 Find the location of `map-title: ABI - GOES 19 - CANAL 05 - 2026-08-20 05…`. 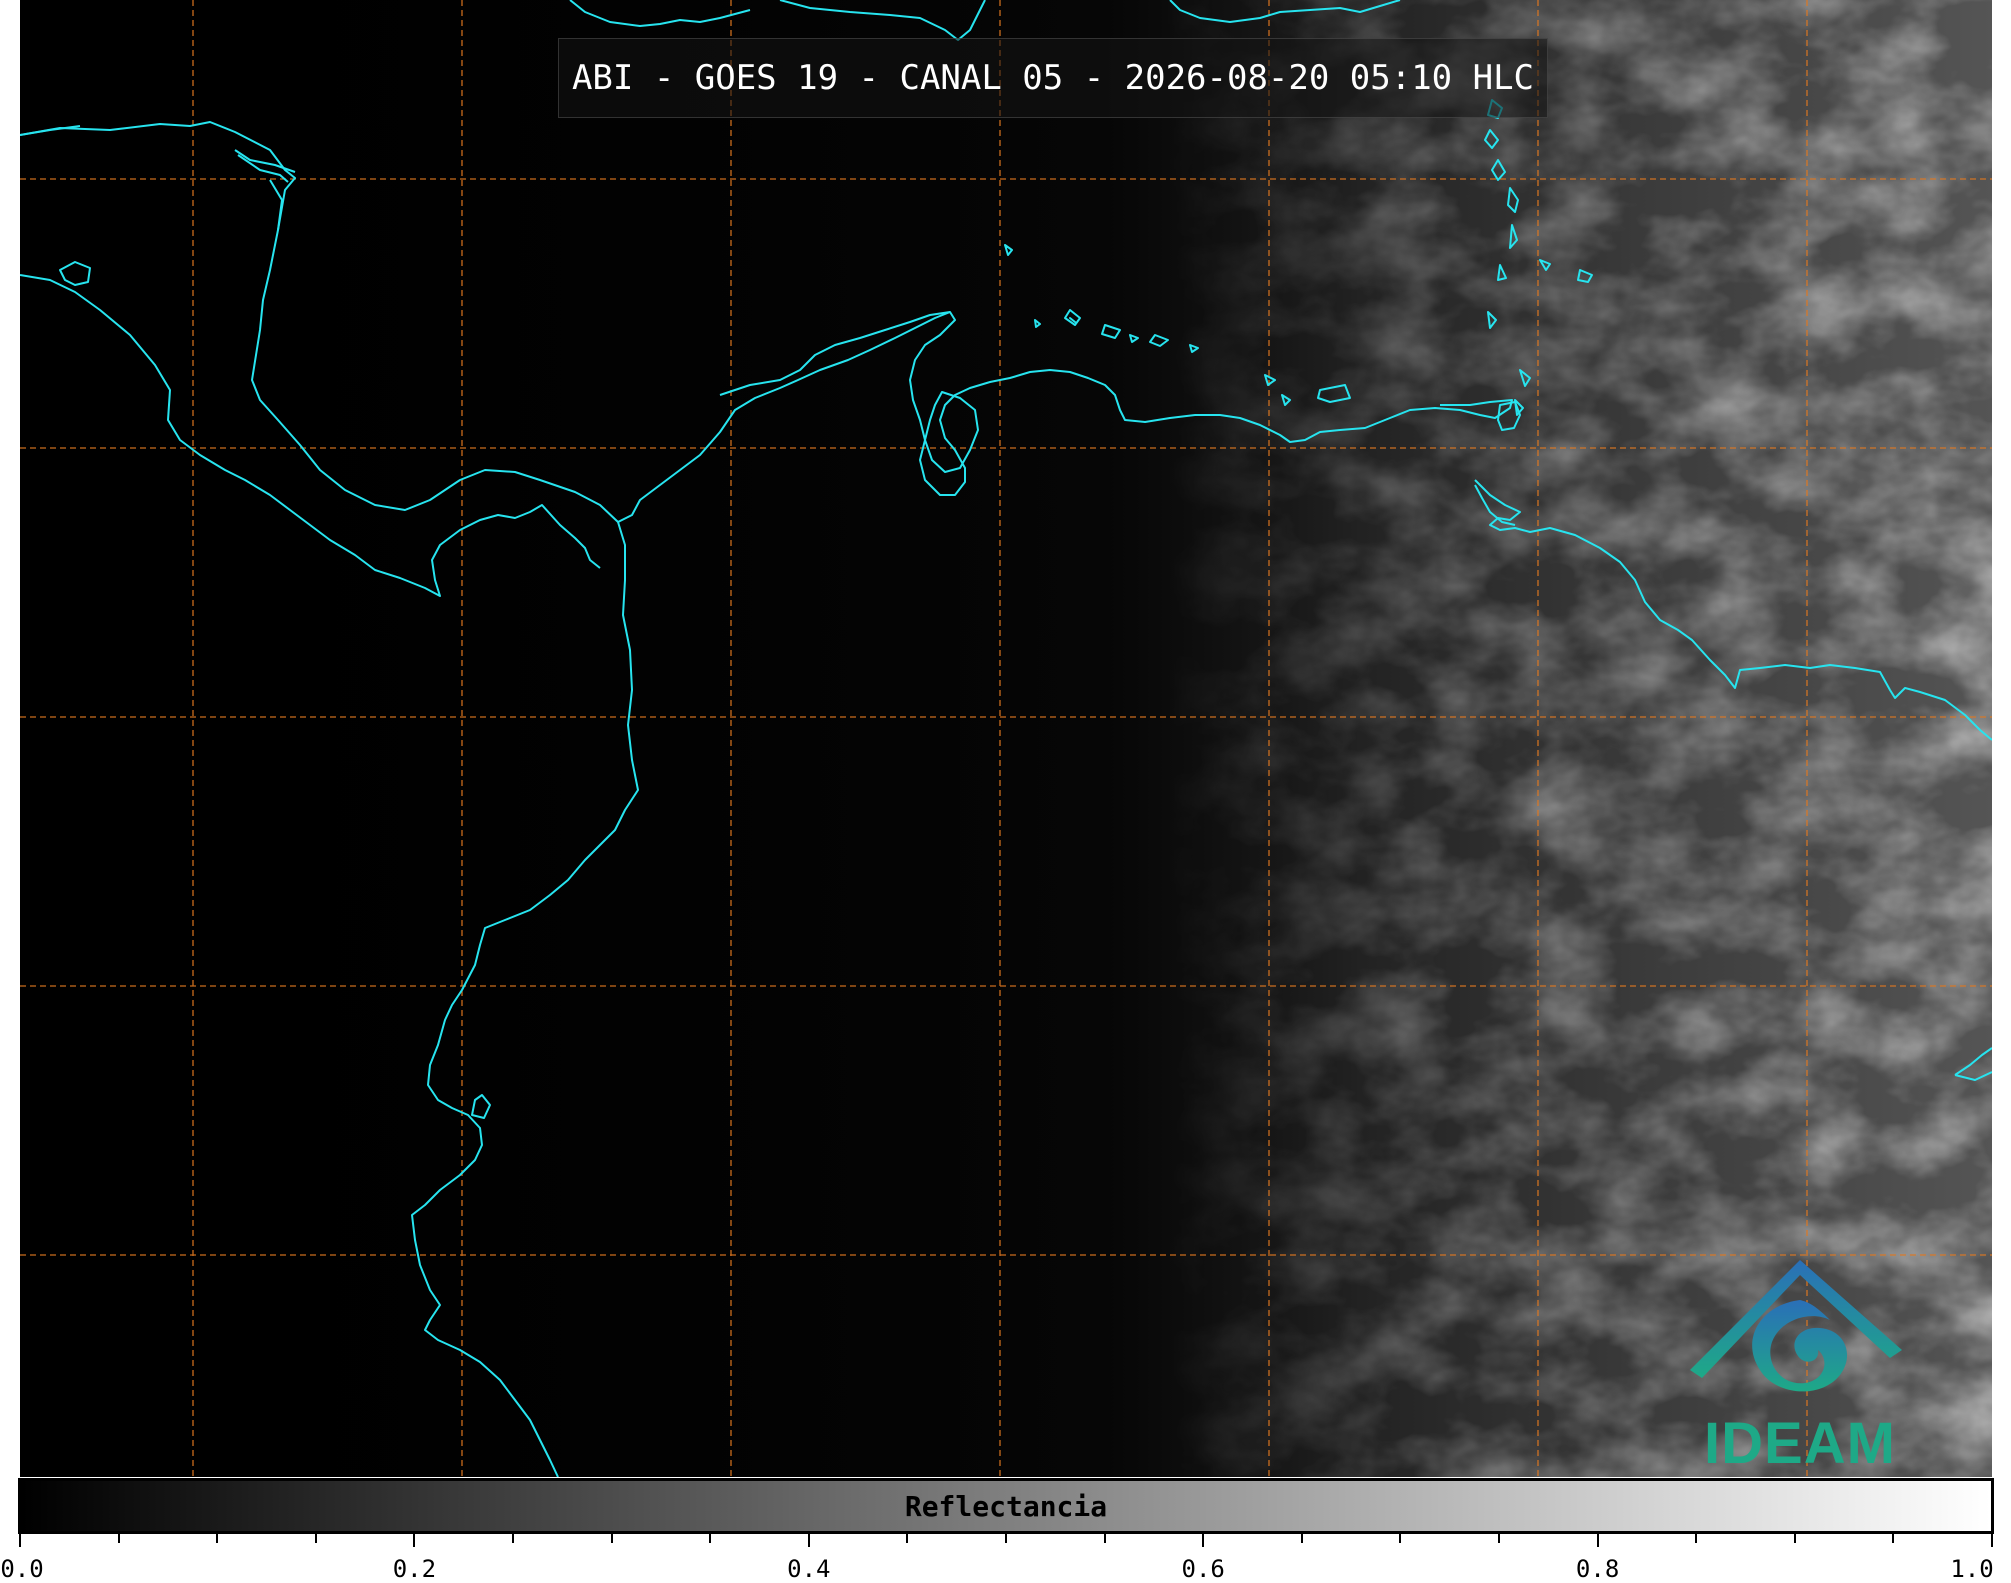

map-title: ABI - GOES 19 - CANAL 05 - 2026-08-20 05… is located at coordinates (1053, 78).